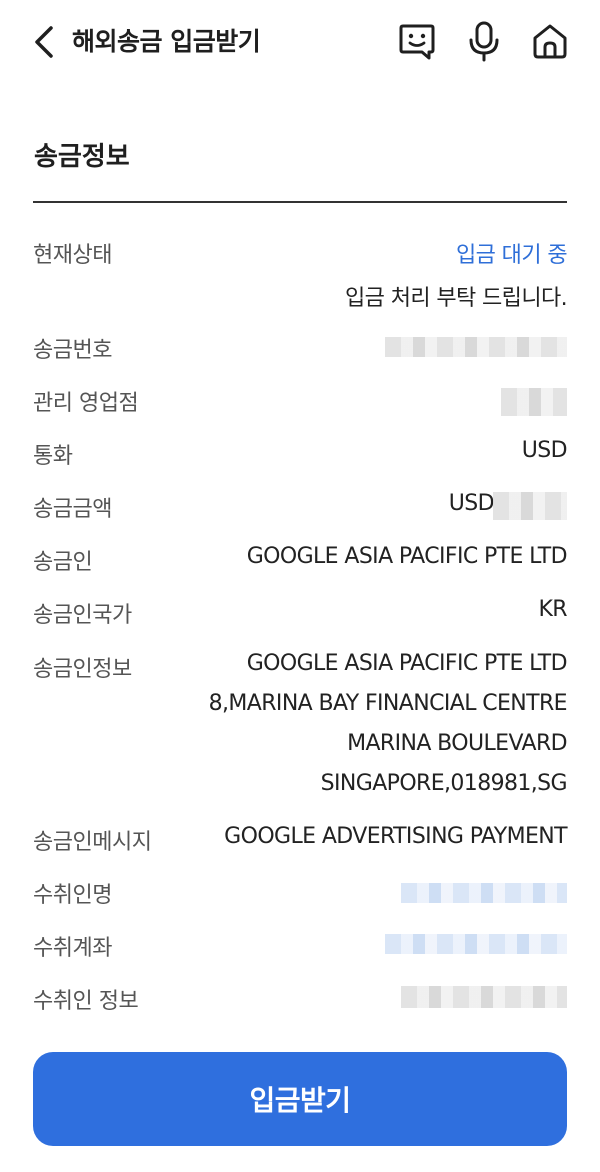  I want to click on sender-country-value: KR, so click(552, 609).